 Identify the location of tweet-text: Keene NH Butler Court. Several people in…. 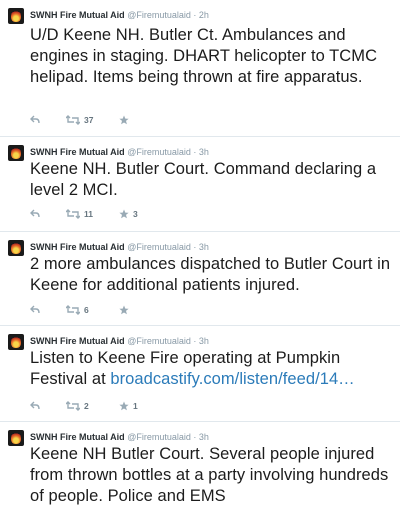
(209, 475).